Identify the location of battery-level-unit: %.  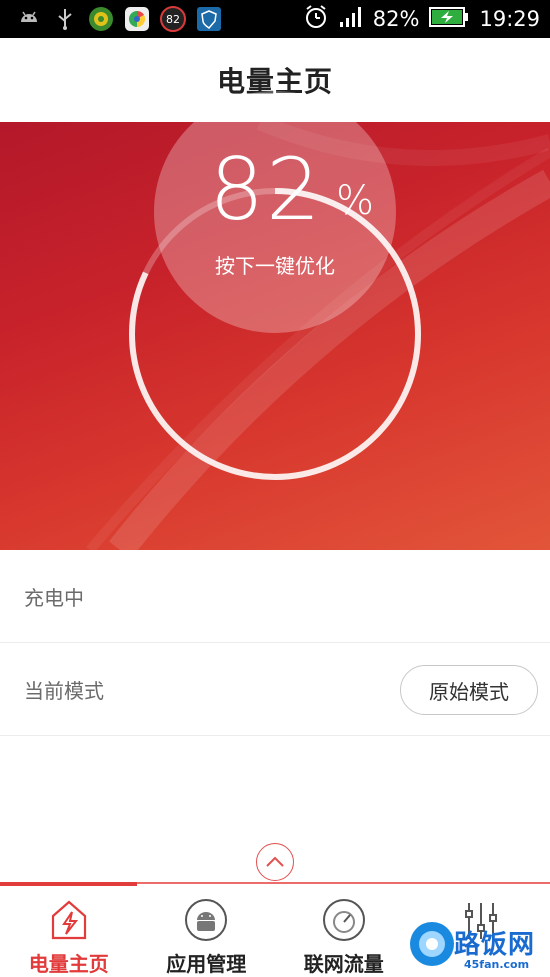
(355, 201).